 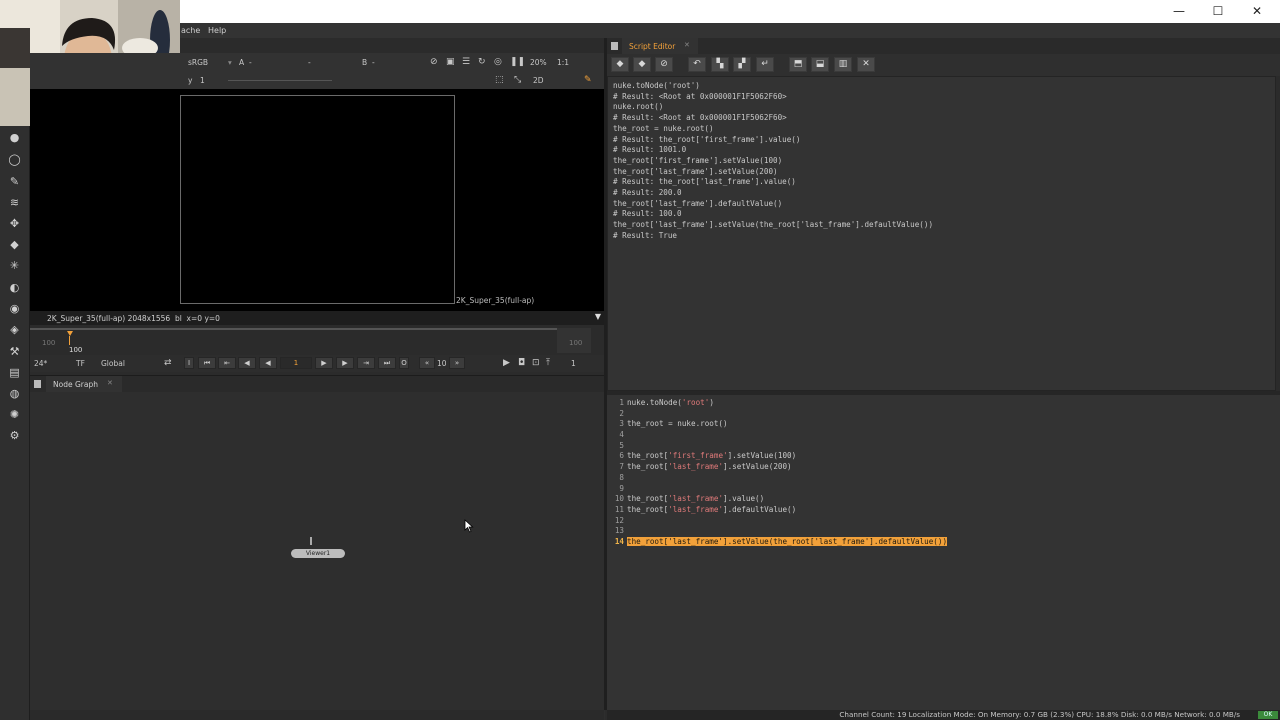 I want to click on loop-icon: ⇄, so click(x=168, y=363).